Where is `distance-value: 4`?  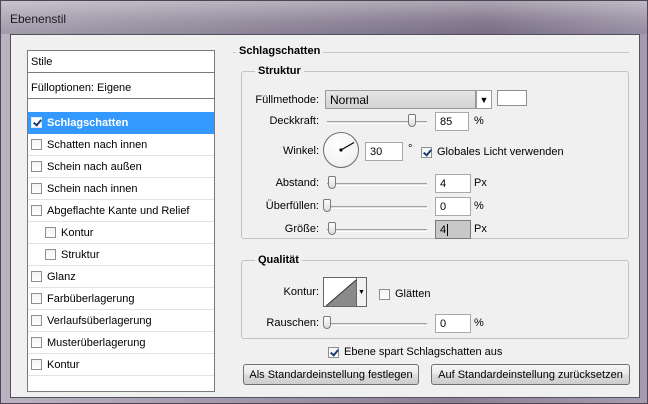
distance-value: 4 is located at coordinates (443, 184).